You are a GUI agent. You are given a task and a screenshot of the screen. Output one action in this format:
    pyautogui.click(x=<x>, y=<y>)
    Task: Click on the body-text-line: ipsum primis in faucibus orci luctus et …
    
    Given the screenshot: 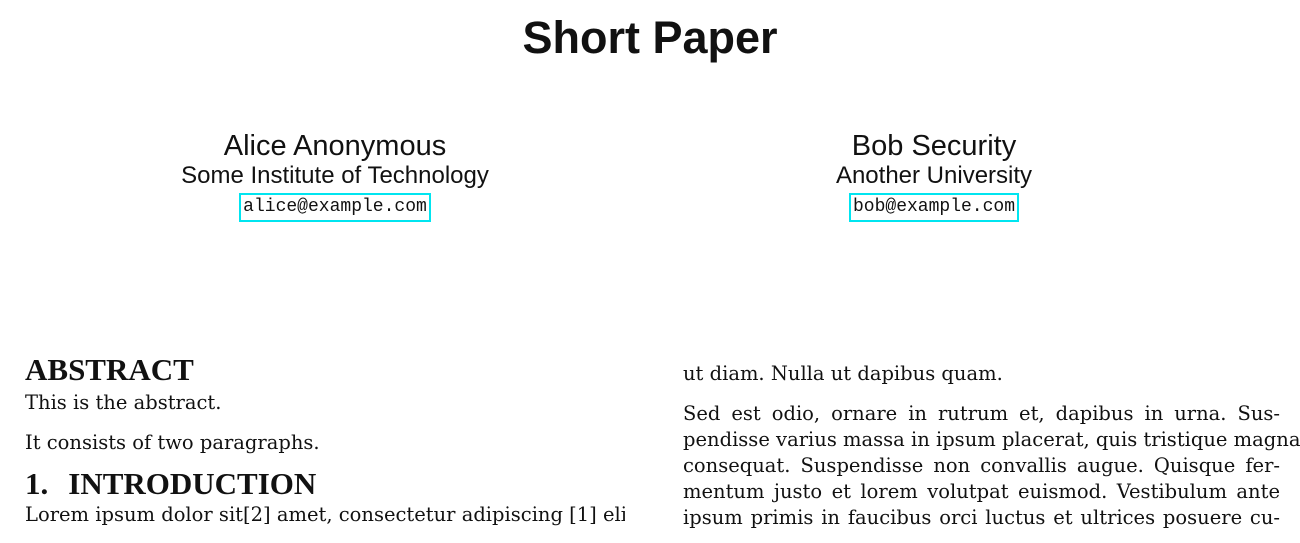 What is the action you would take?
    pyautogui.click(x=981, y=517)
    